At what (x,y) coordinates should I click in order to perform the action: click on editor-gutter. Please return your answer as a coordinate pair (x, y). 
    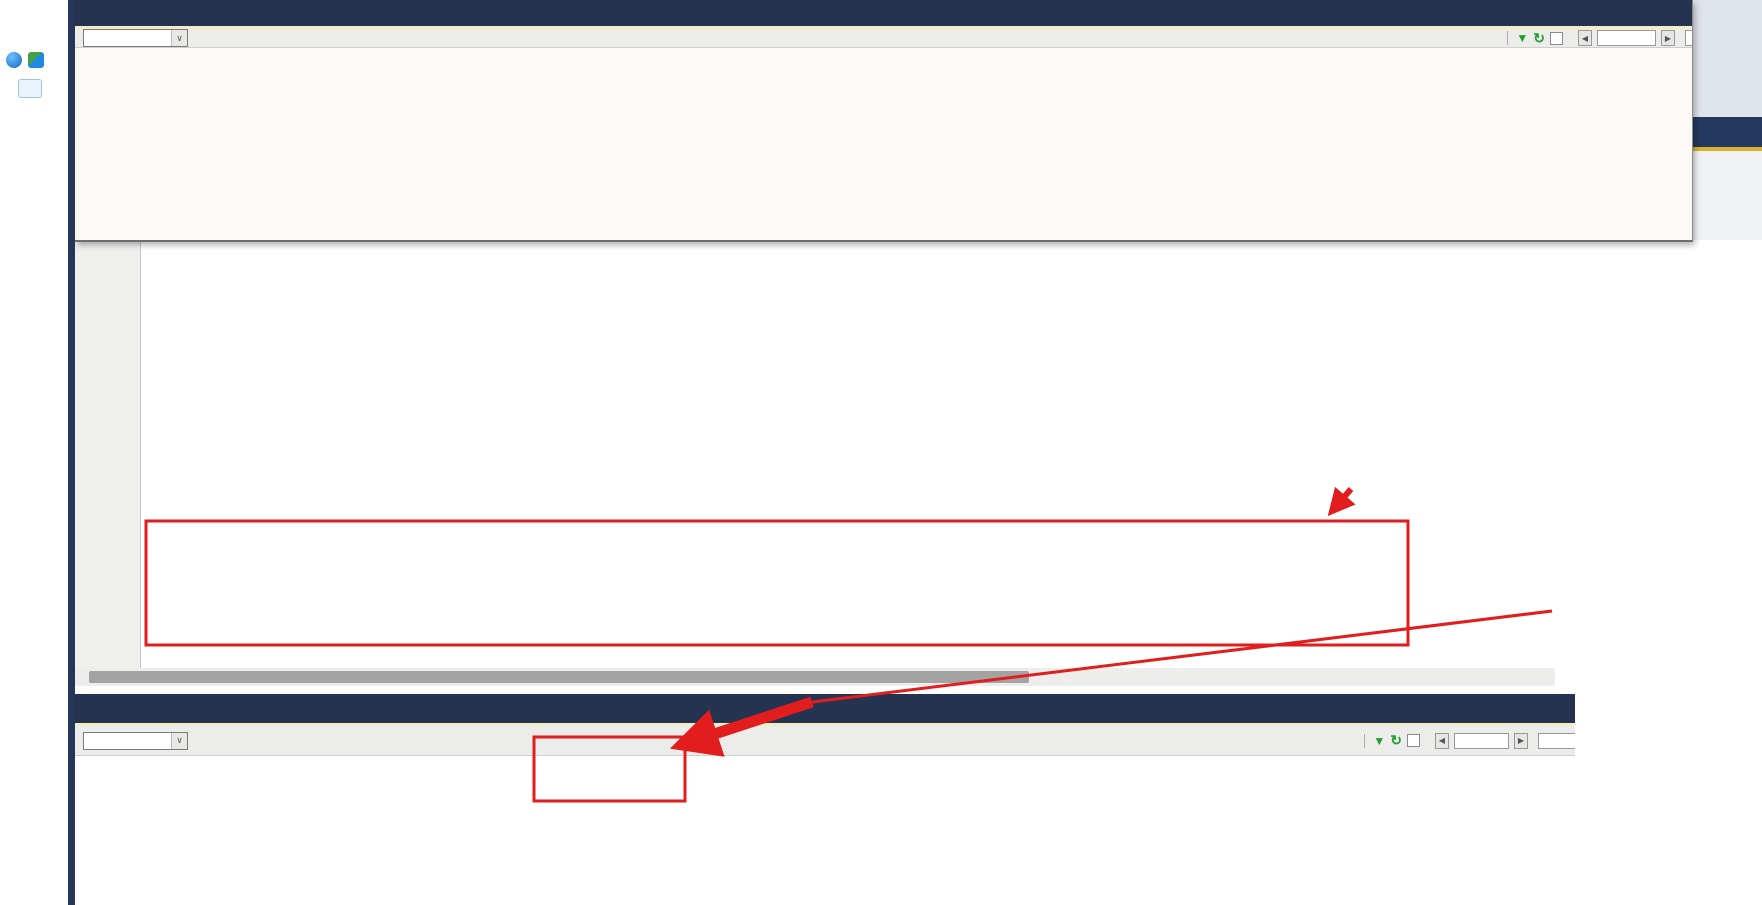
    Looking at the image, I should click on (108, 454).